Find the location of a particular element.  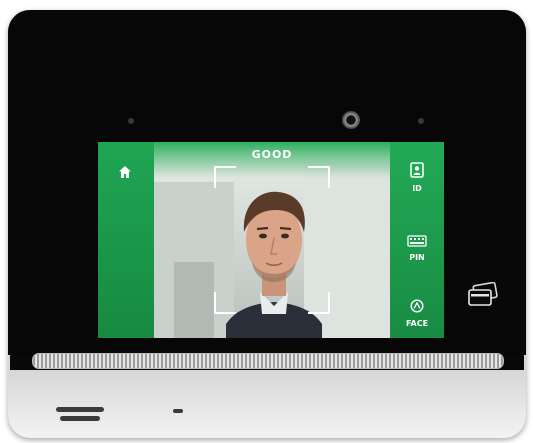

recognition-status: GOOD is located at coordinates (272, 154).